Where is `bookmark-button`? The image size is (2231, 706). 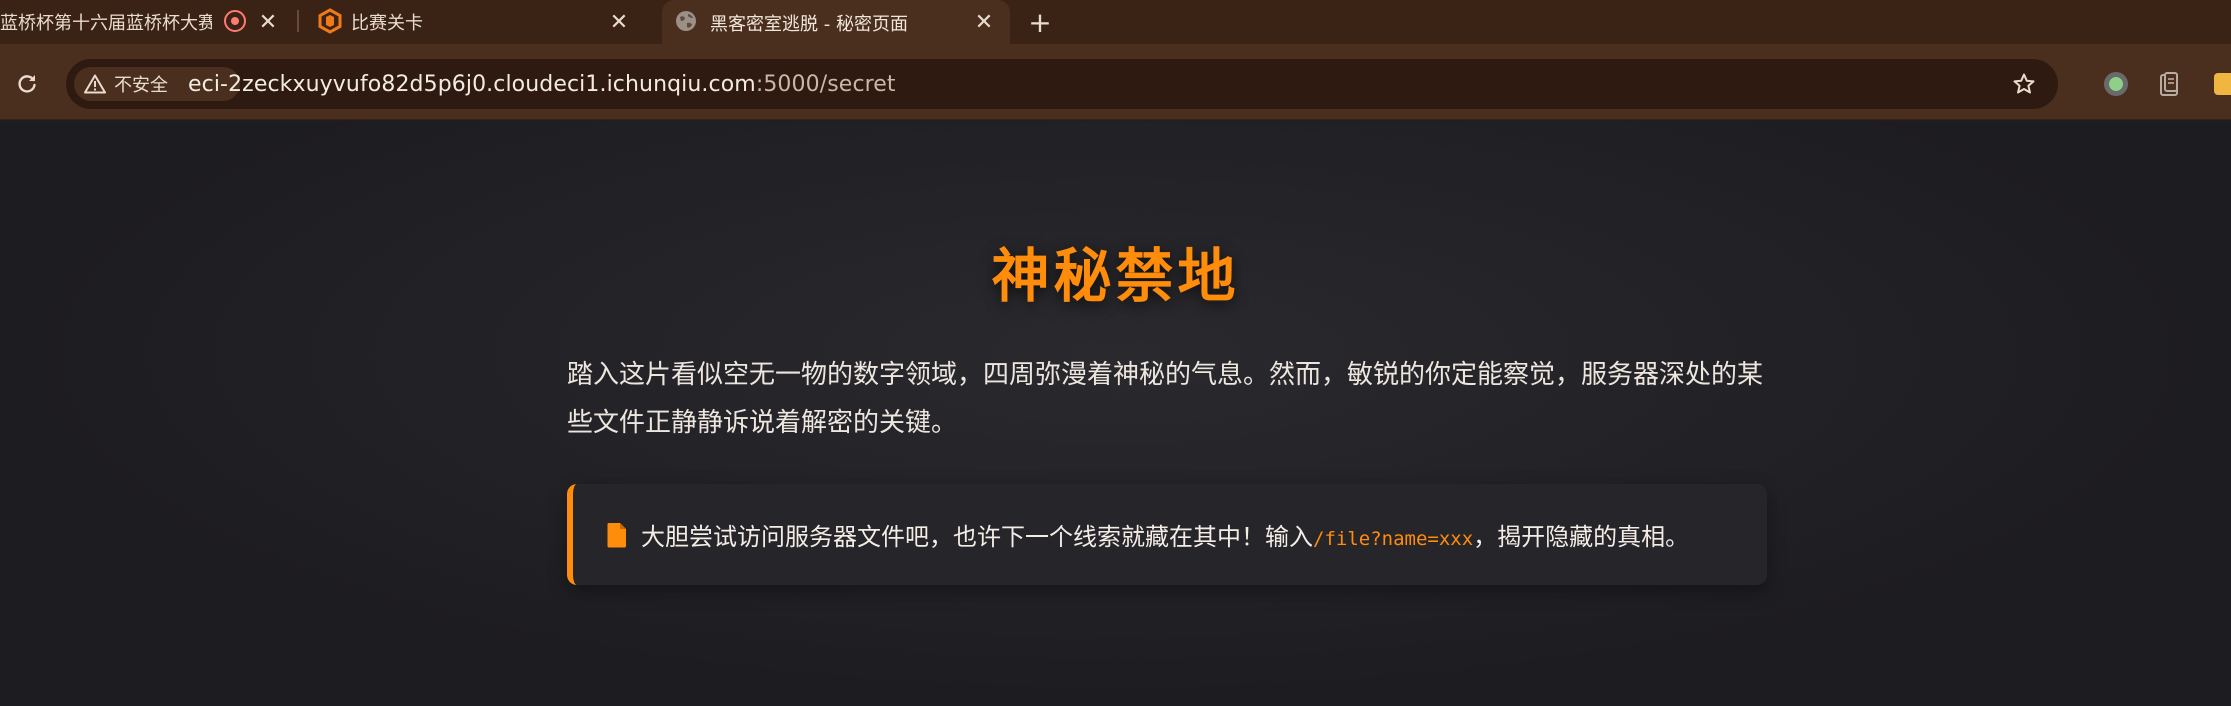
bookmark-button is located at coordinates (2024, 84).